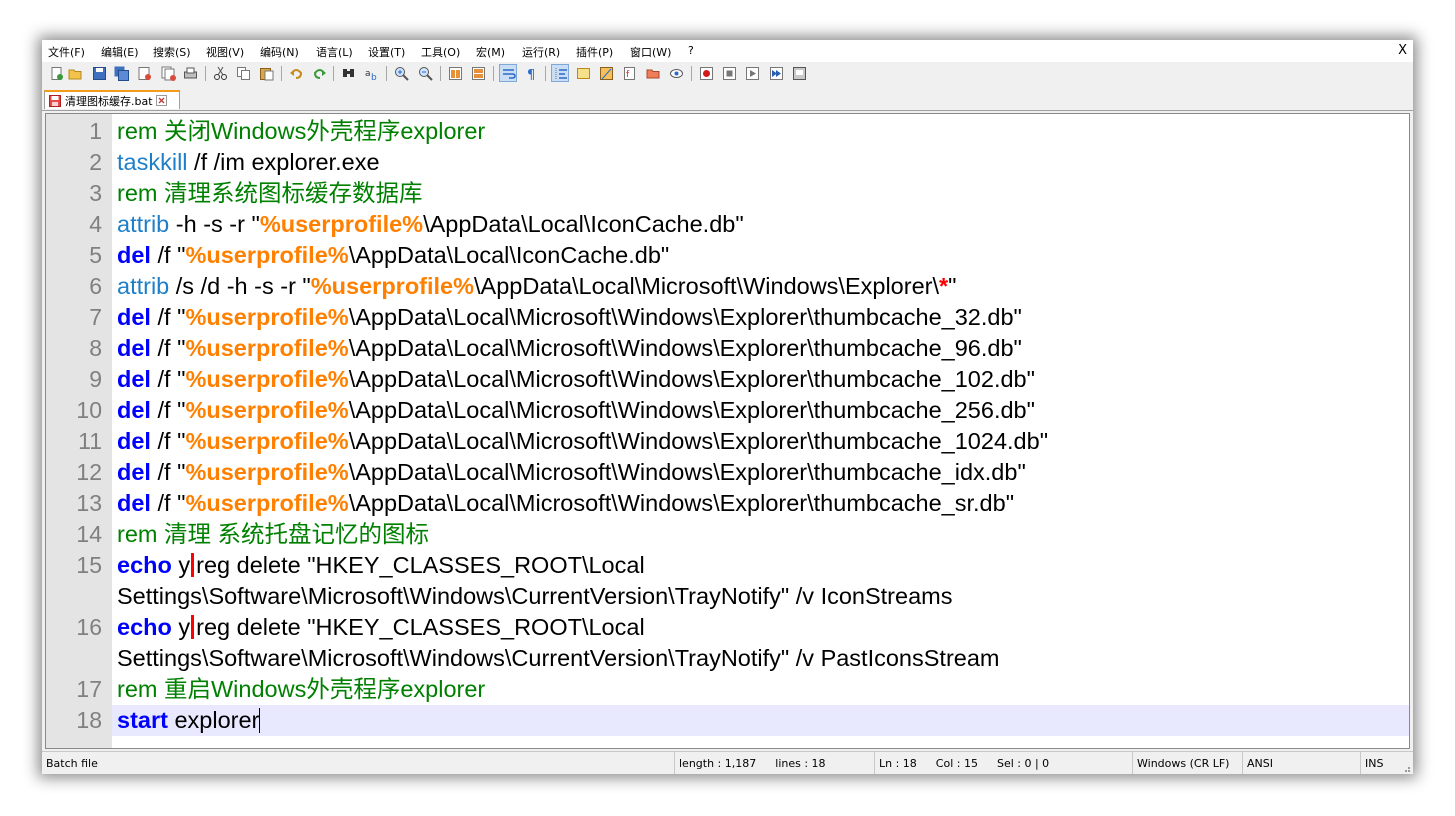 This screenshot has width=1455, height=816. I want to click on doc-map-icon, so click(606, 73).